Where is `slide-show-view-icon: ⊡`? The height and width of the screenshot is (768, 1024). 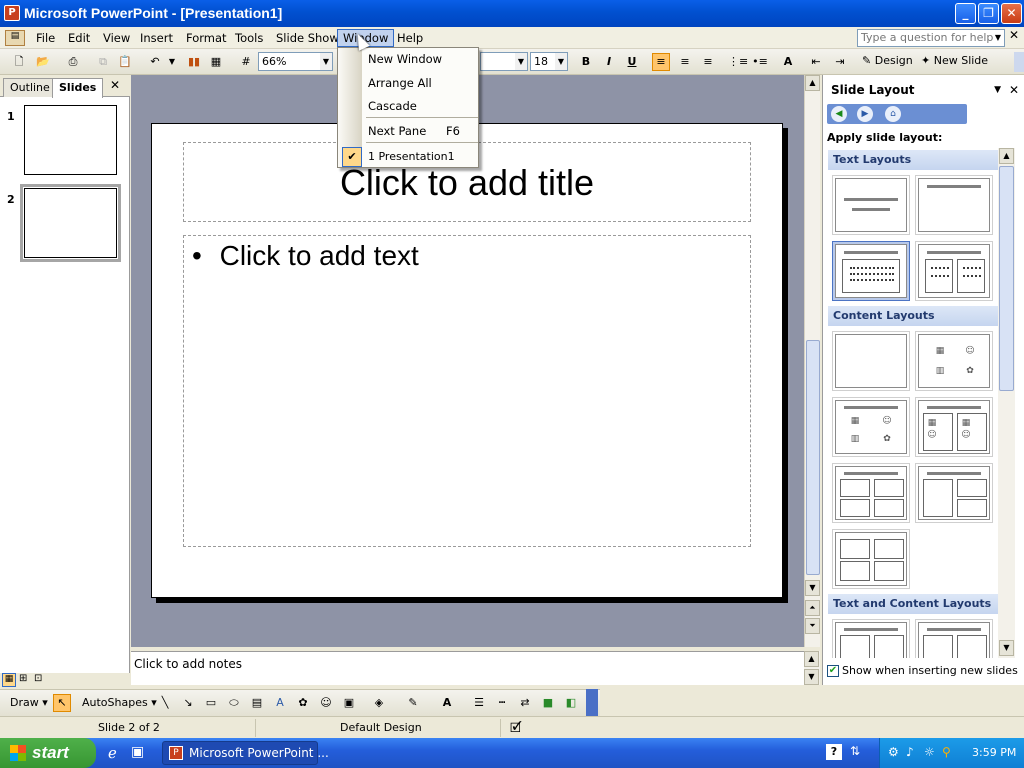 slide-show-view-icon: ⊡ is located at coordinates (38, 678).